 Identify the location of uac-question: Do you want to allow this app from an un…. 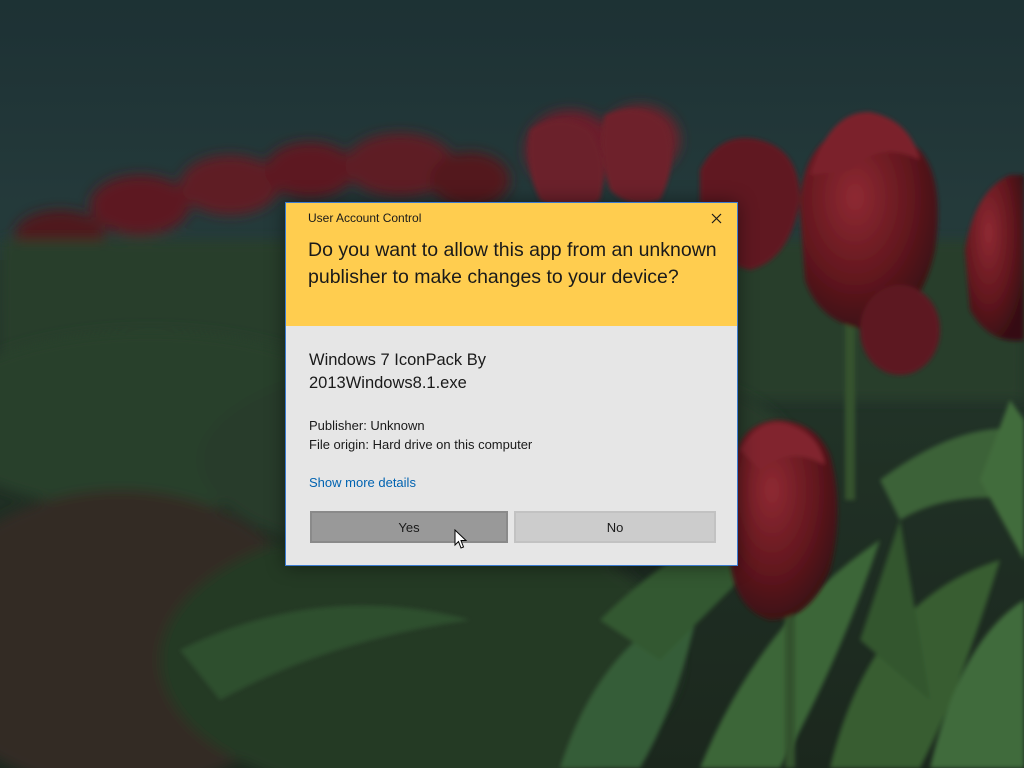
(512, 263).